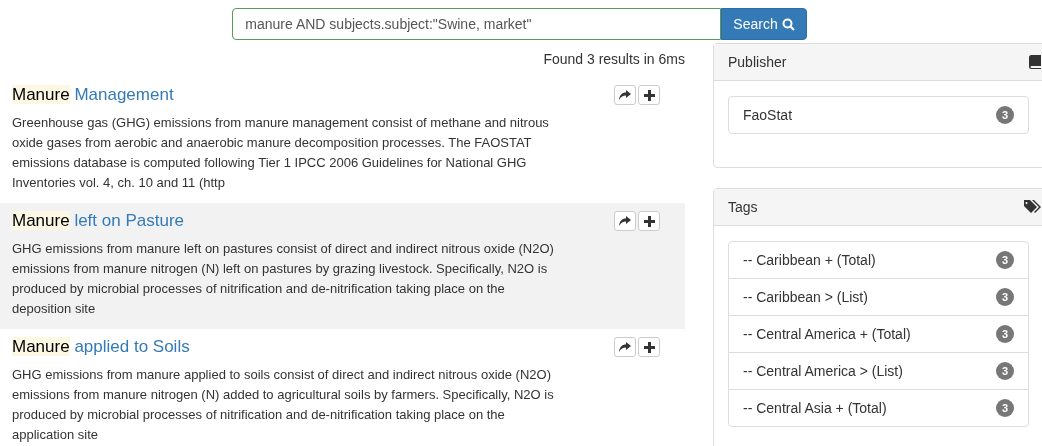 This screenshot has width=1042, height=446. What do you see at coordinates (1032, 207) in the screenshot?
I see `tags-icon` at bounding box center [1032, 207].